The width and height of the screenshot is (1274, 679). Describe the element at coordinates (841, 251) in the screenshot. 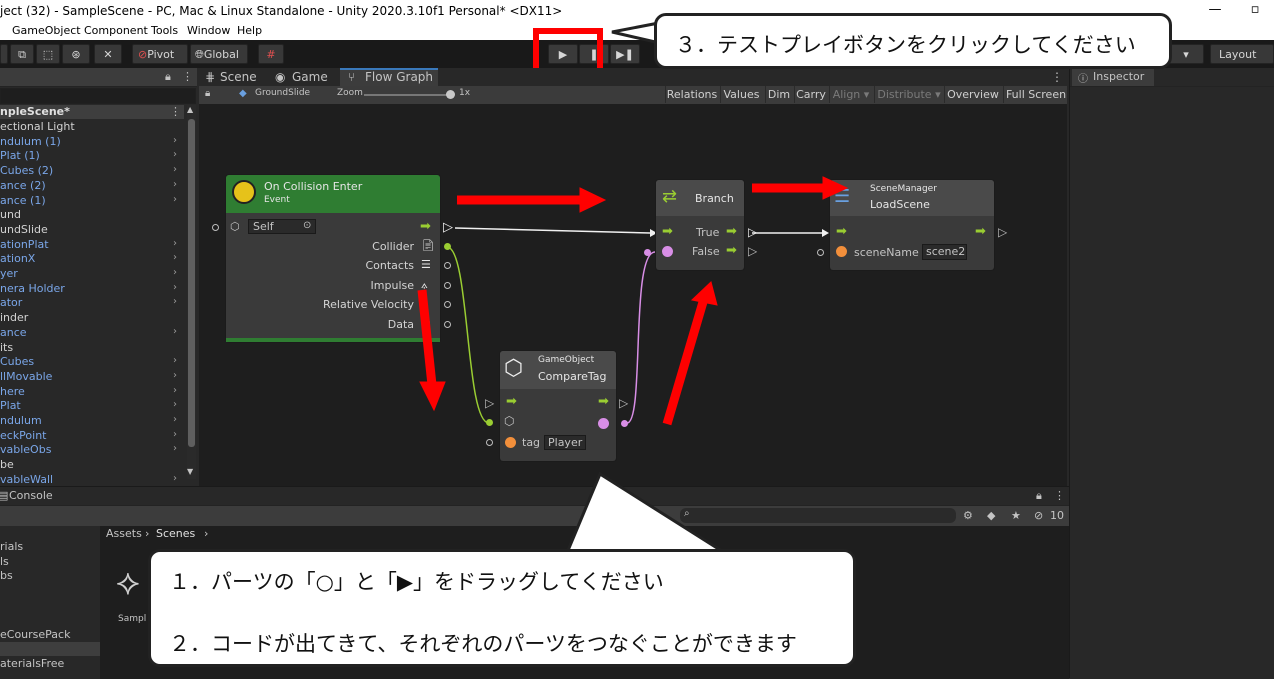

I see `scene-name-icon` at that location.